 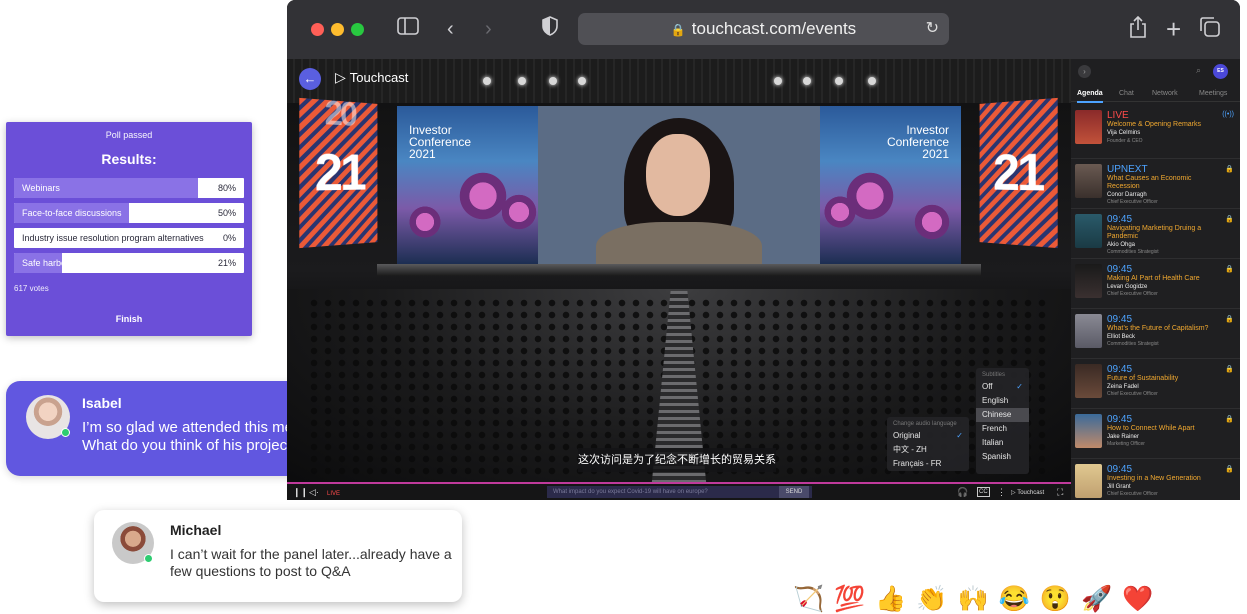 What do you see at coordinates (983, 492) in the screenshot?
I see `closed-captions-button: CC` at bounding box center [983, 492].